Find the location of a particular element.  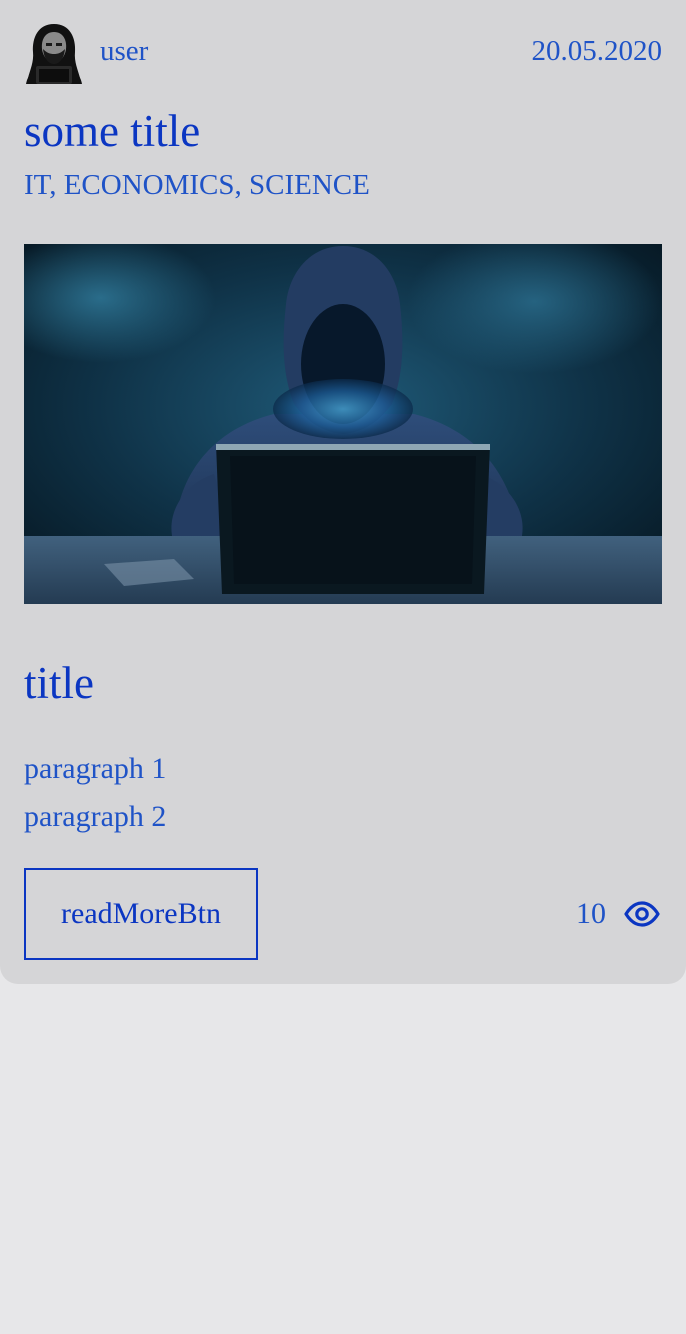

post-title: some title is located at coordinates (112, 131).